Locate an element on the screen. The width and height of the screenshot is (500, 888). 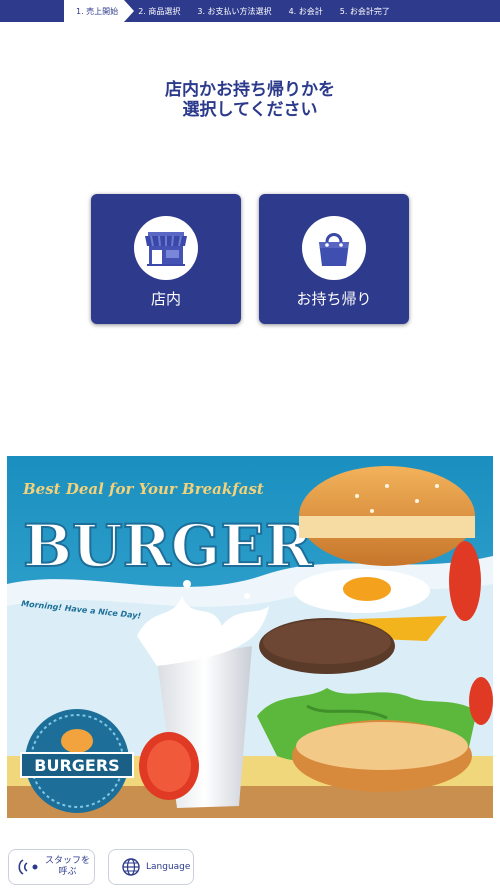
bag-icon-circle is located at coordinates (334, 248).